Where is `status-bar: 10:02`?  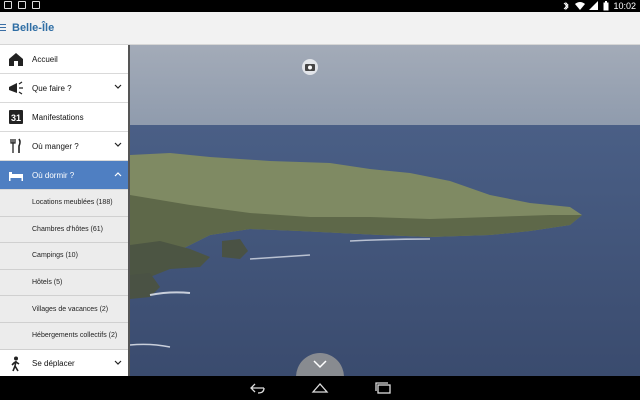
status-bar: 10:02 is located at coordinates (320, 6).